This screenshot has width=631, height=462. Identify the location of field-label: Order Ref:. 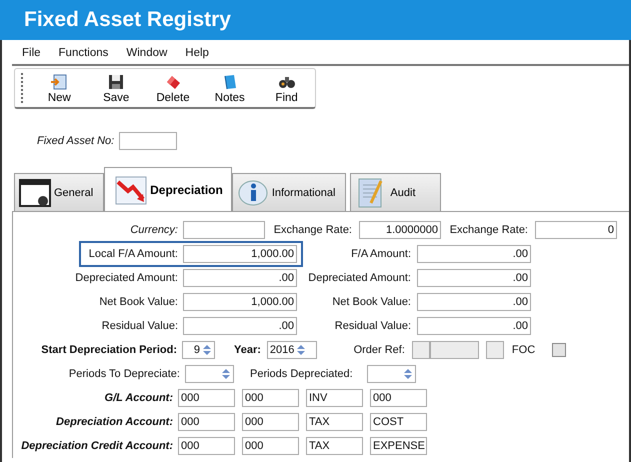
(378, 350).